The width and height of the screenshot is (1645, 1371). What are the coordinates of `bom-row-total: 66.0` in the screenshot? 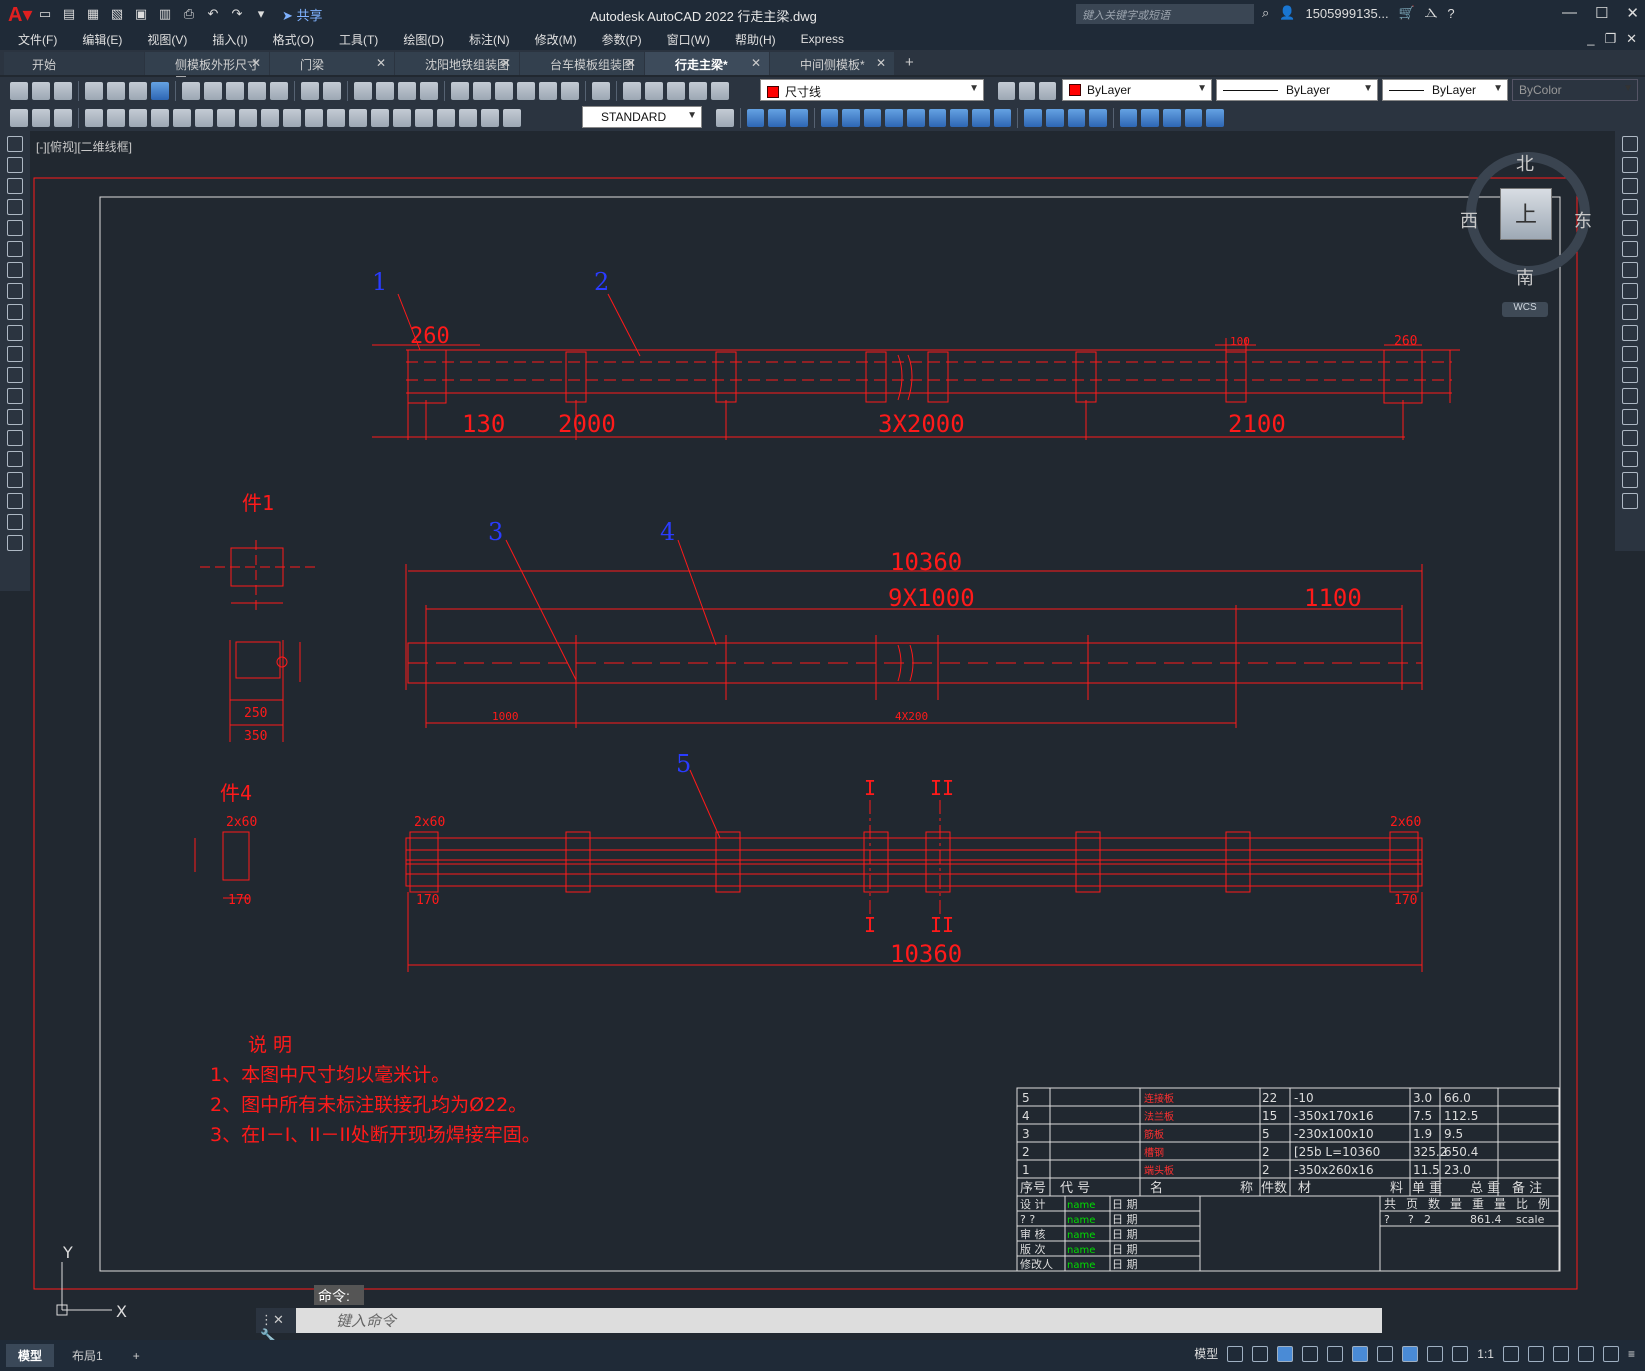 It's located at (1457, 1098).